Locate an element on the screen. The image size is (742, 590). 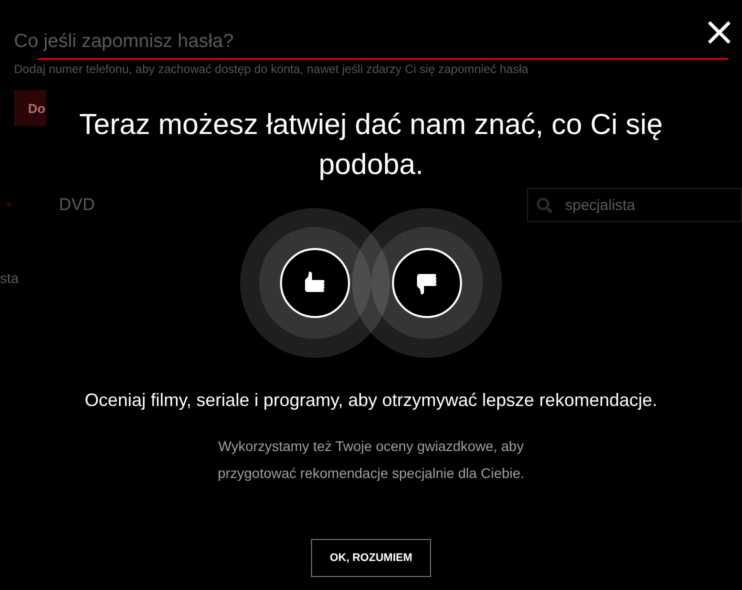
list-text: sta is located at coordinates (9, 278).